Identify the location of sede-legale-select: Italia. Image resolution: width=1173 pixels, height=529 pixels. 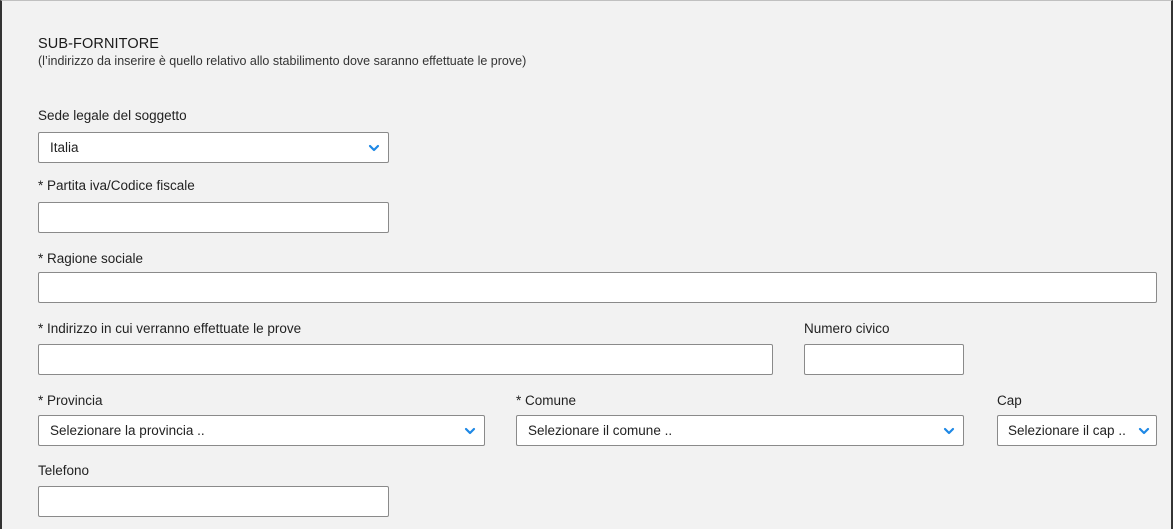
(213, 147).